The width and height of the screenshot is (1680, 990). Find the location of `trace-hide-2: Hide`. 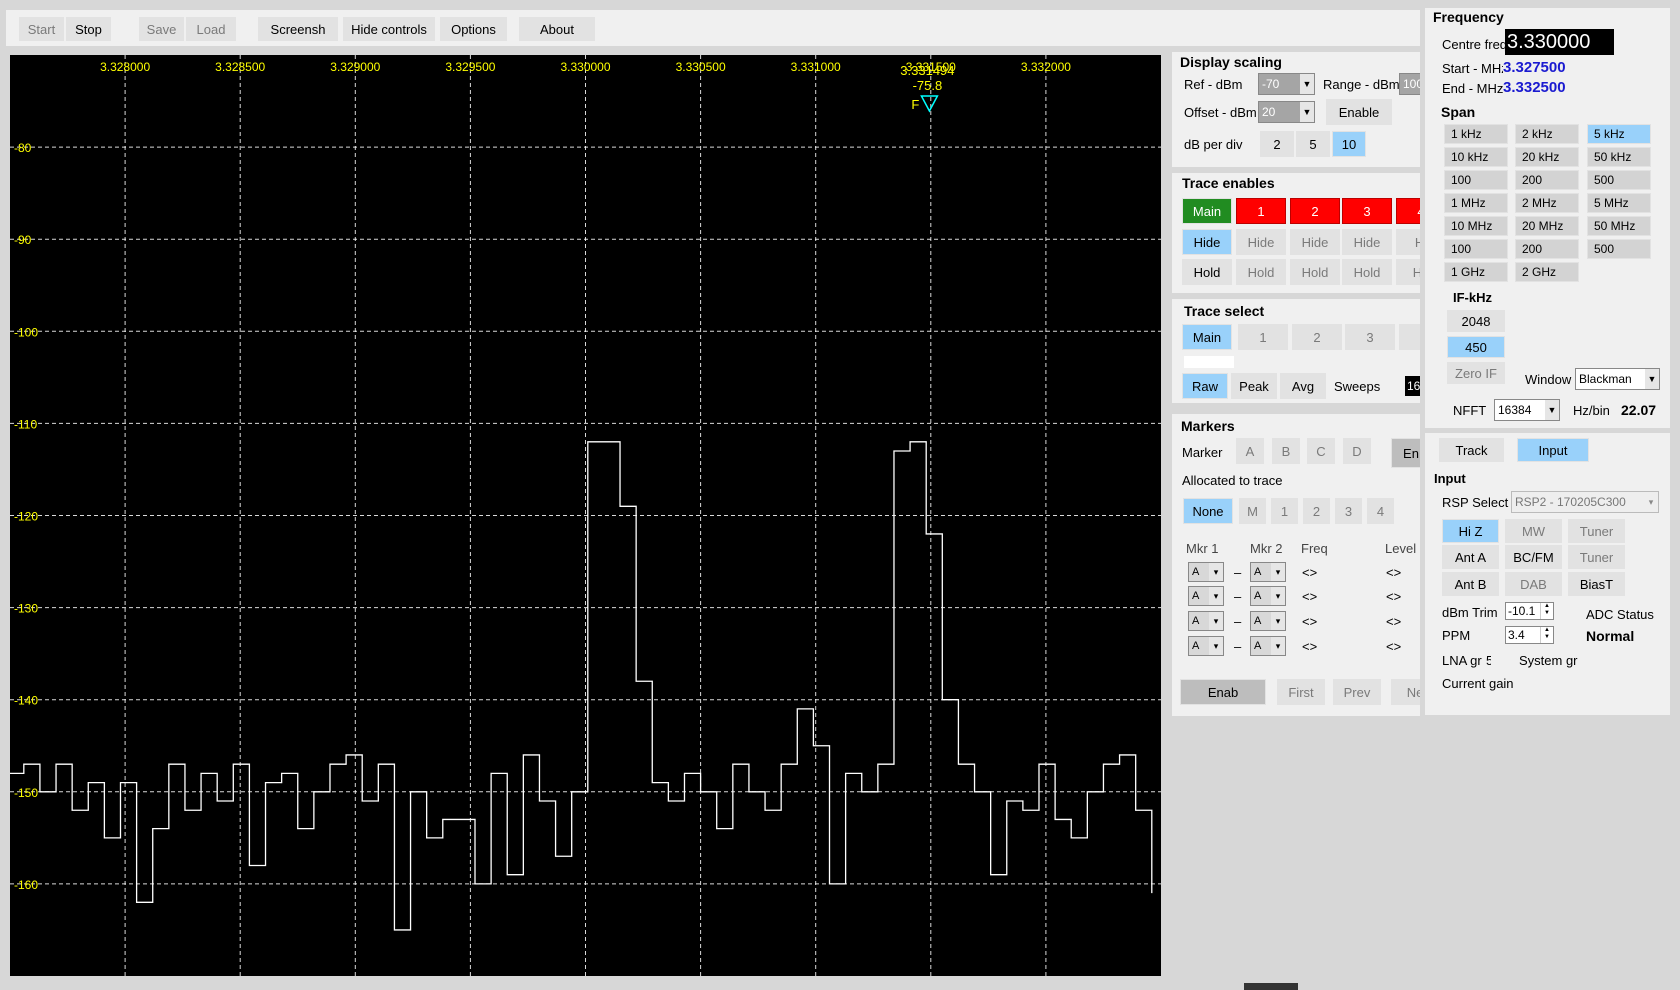

trace-hide-2: Hide is located at coordinates (1315, 242).